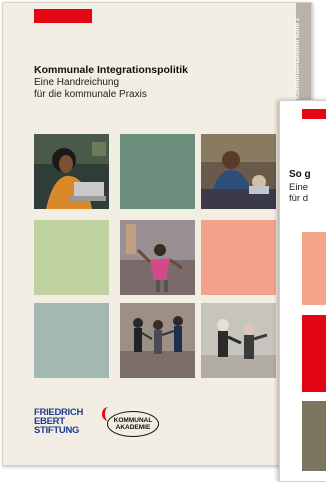 This screenshot has width=326, height=482. What do you see at coordinates (157, 171) in the screenshot?
I see `green-square` at bounding box center [157, 171].